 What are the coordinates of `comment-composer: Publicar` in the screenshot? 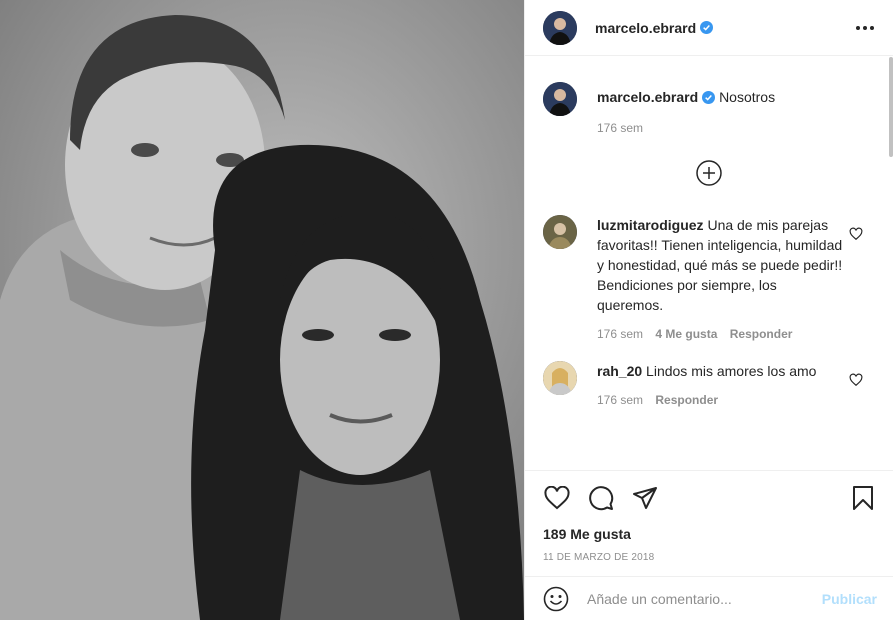 It's located at (709, 598).